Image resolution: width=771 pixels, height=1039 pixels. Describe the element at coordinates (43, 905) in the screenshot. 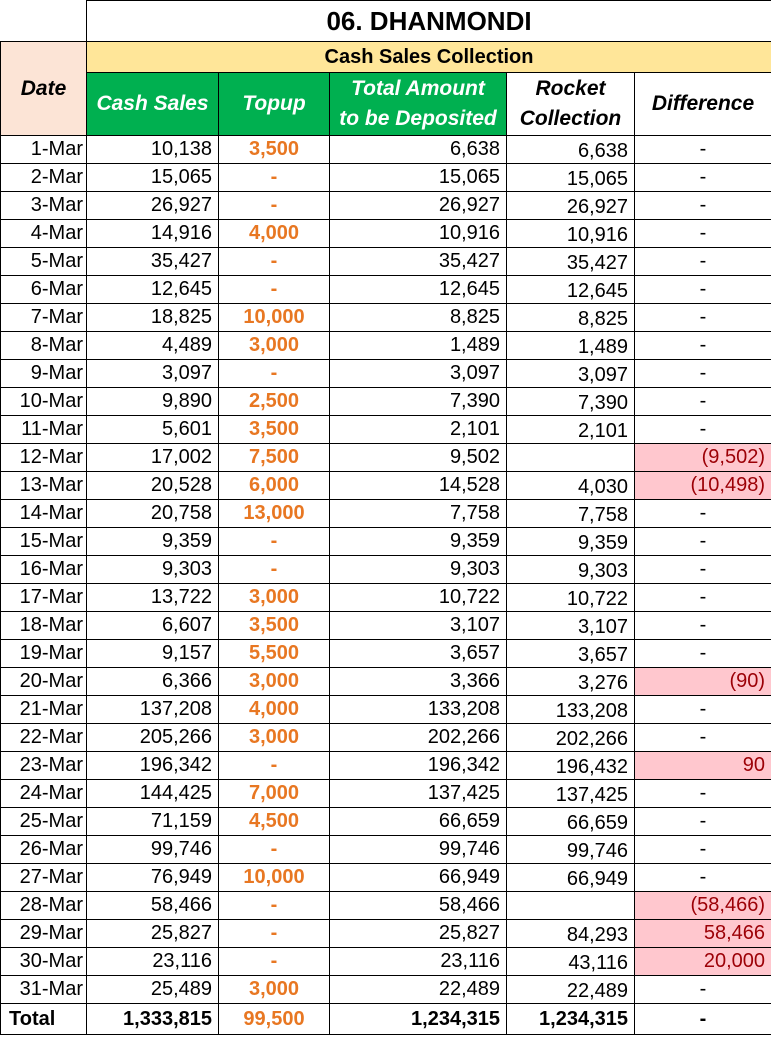

I see `date-cell: 28-Mar` at that location.